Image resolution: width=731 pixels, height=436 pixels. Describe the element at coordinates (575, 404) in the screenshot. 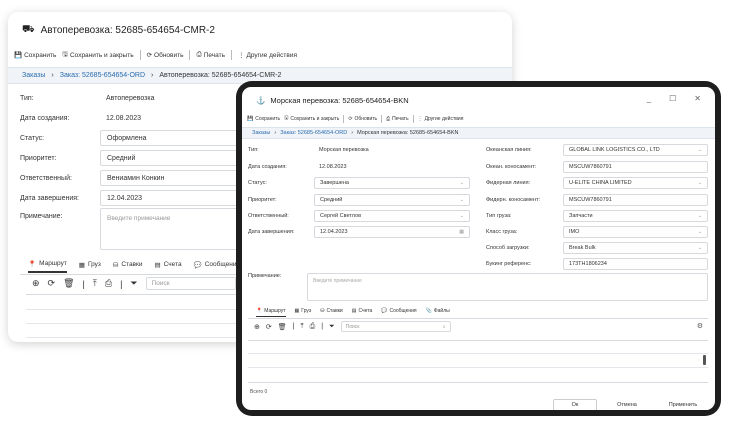

I see `ok-button: Ок` at that location.